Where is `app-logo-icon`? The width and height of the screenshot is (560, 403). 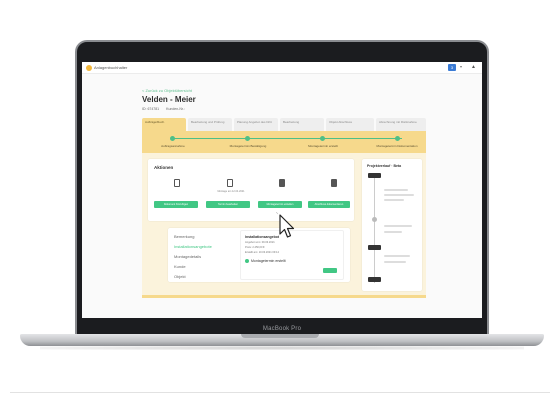
app-logo-icon is located at coordinates (89, 68).